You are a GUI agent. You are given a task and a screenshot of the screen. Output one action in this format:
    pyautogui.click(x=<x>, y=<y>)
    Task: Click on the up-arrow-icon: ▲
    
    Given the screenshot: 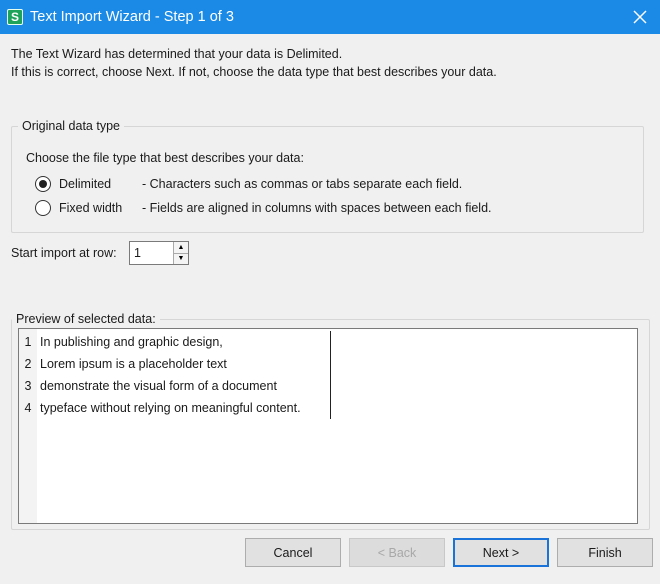 What is the action you would take?
    pyautogui.click(x=181, y=247)
    